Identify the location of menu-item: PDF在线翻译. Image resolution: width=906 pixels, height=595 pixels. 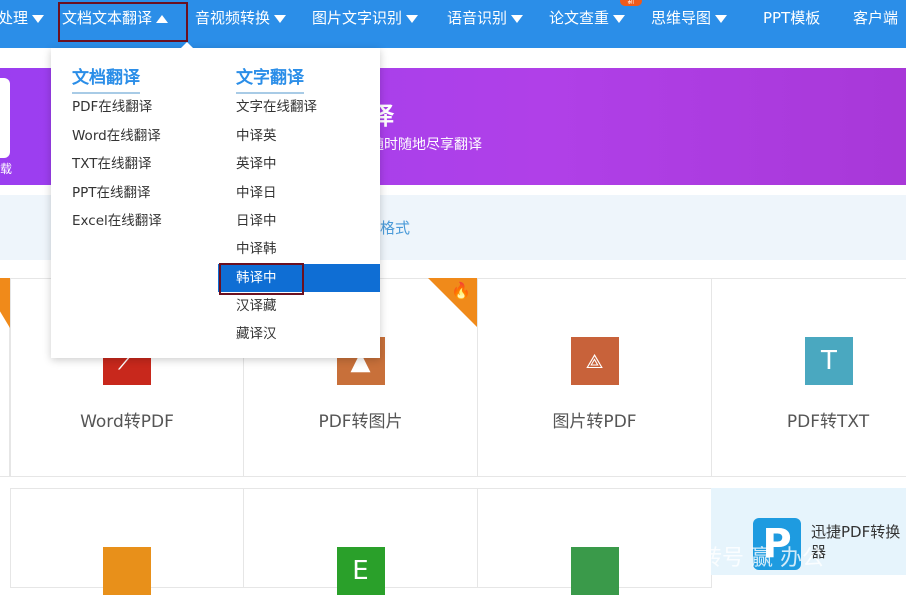
(112, 107).